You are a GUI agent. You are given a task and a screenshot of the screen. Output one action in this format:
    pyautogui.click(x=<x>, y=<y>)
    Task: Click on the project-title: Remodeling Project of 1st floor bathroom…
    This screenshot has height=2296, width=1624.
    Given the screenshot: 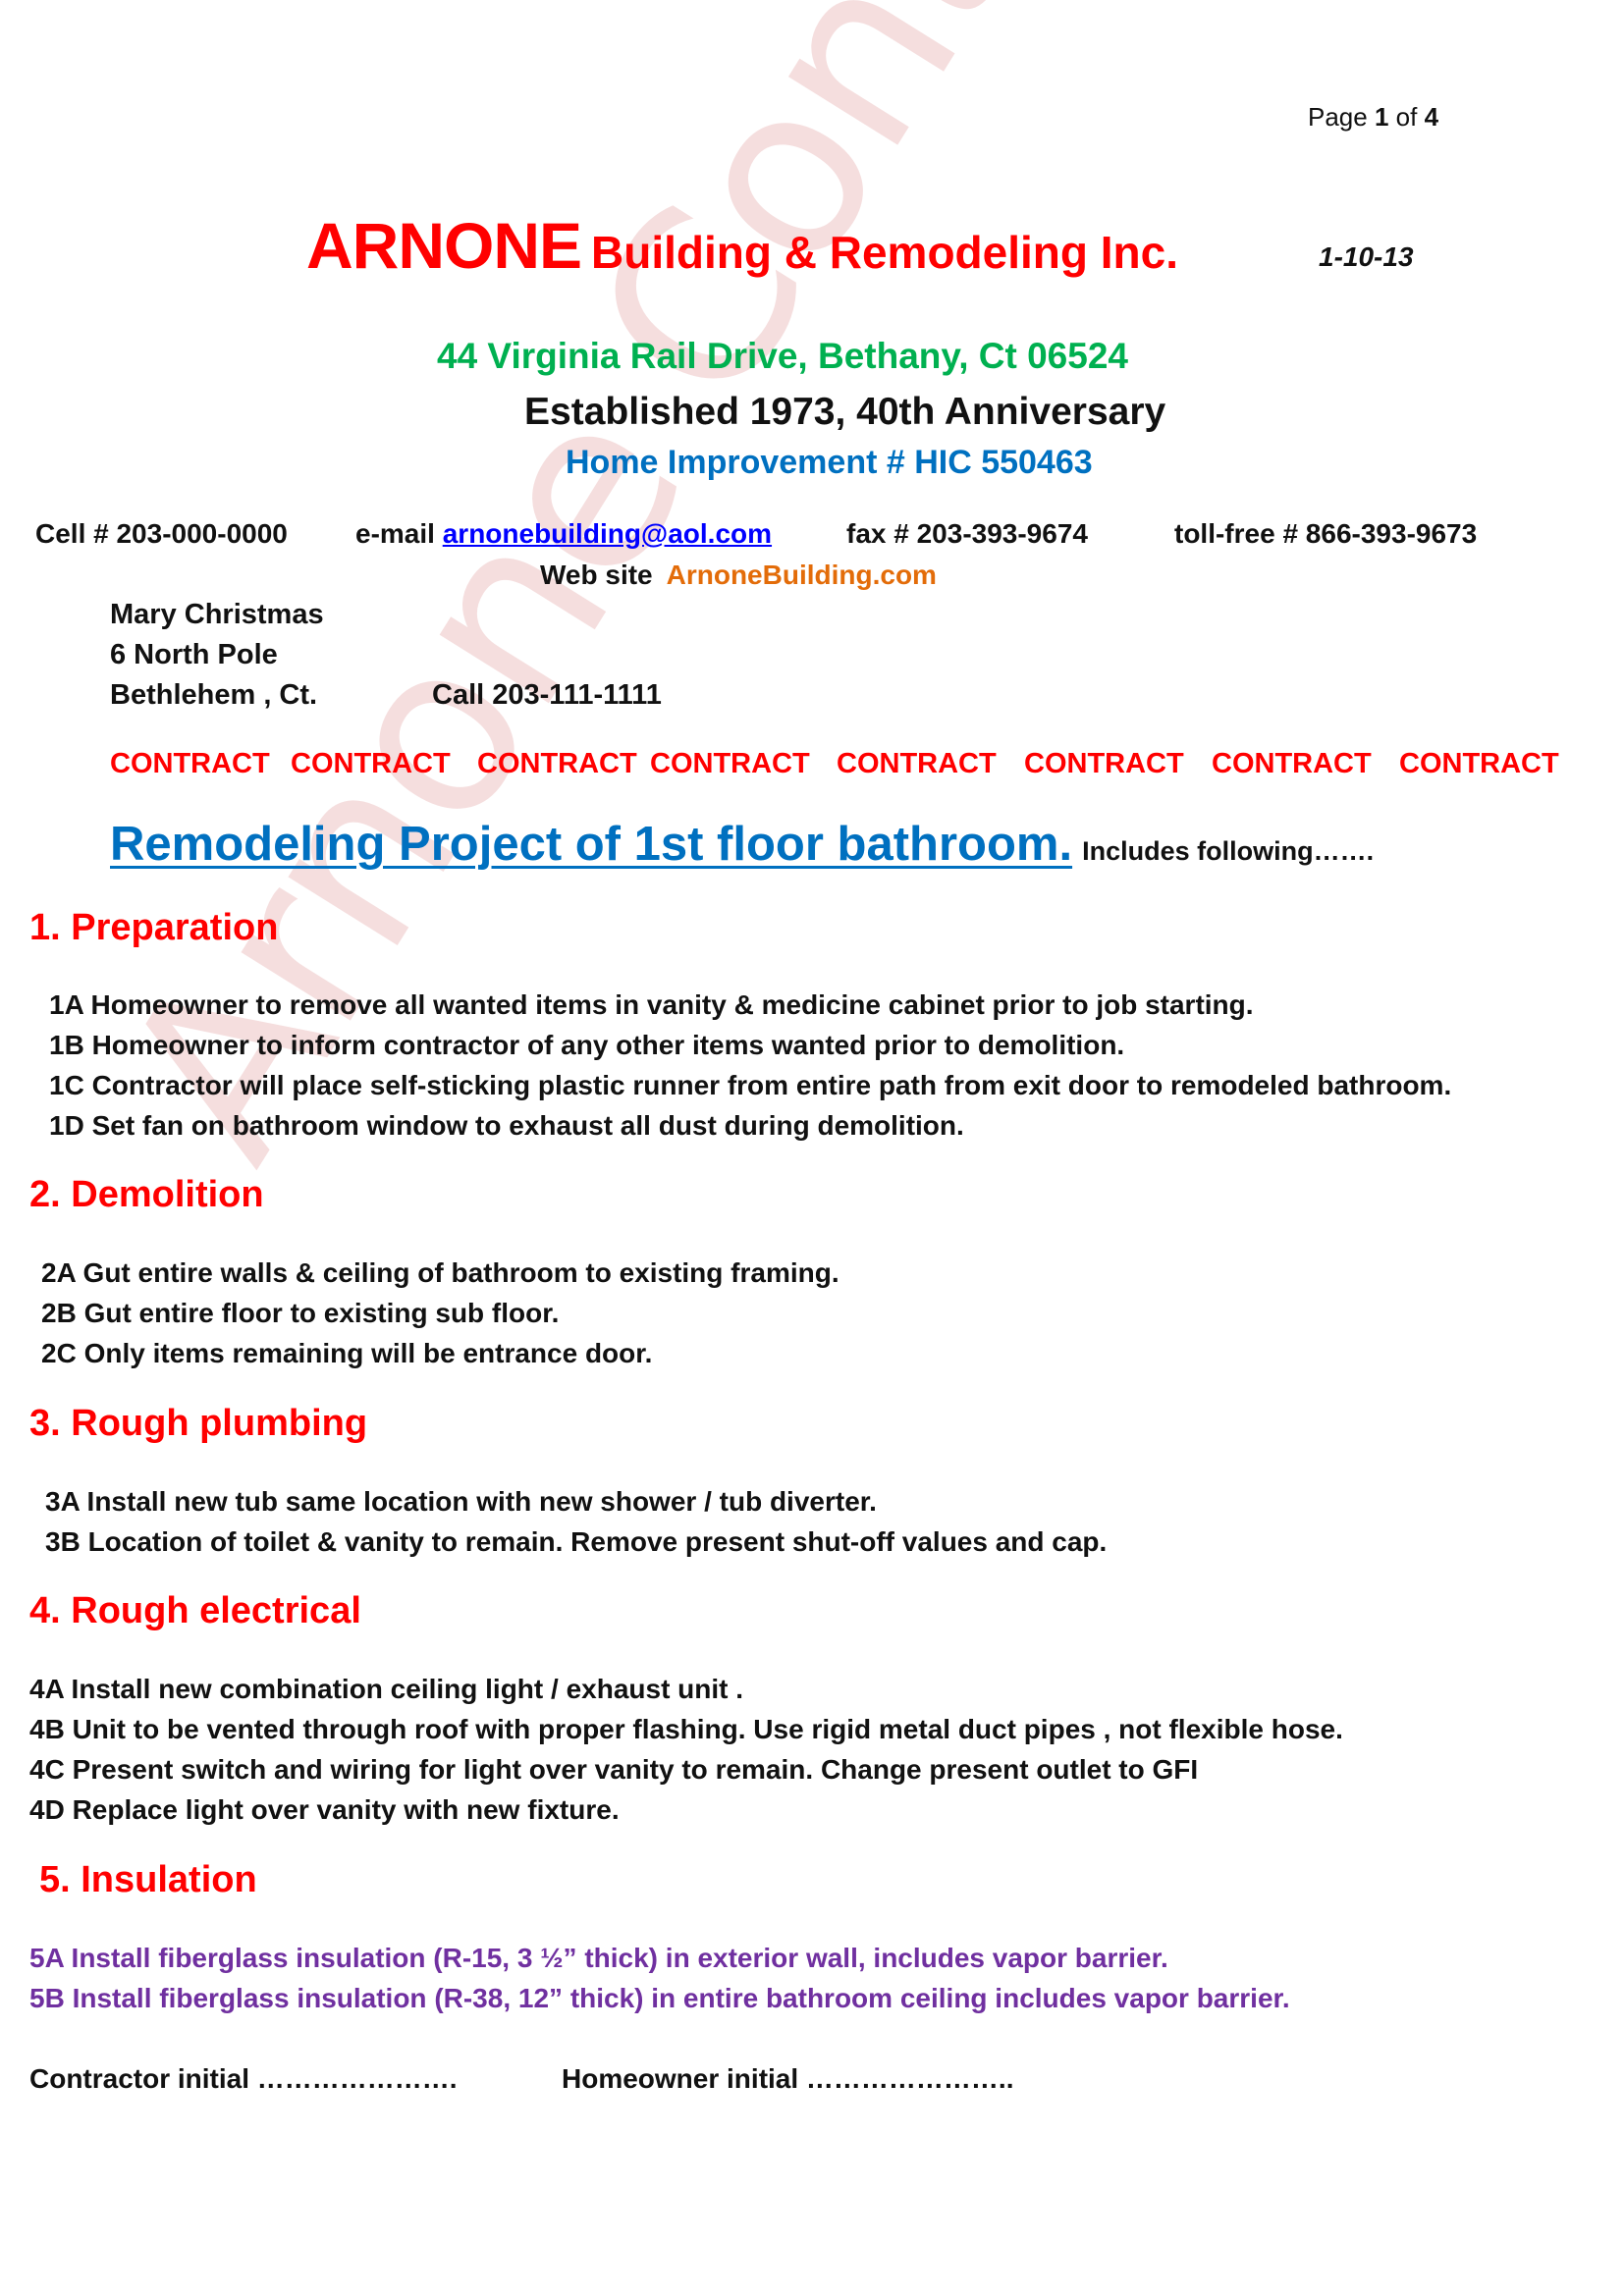 What is the action you would take?
    pyautogui.click(x=591, y=845)
    